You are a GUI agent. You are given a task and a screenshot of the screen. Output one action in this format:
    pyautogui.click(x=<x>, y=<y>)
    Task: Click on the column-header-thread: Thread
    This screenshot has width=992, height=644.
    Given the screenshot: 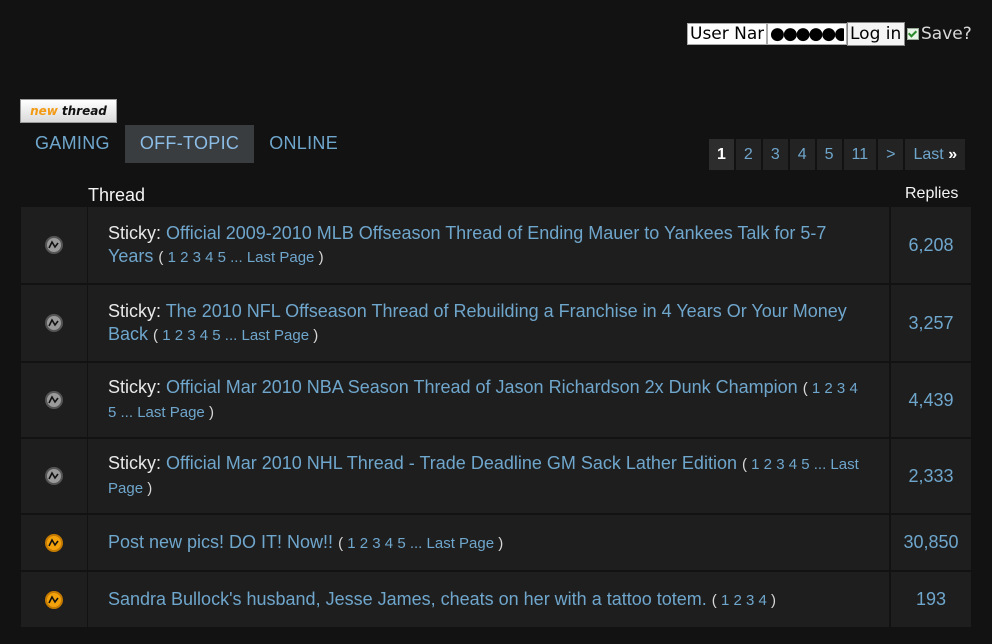 What is the action you would take?
    pyautogui.click(x=117, y=195)
    